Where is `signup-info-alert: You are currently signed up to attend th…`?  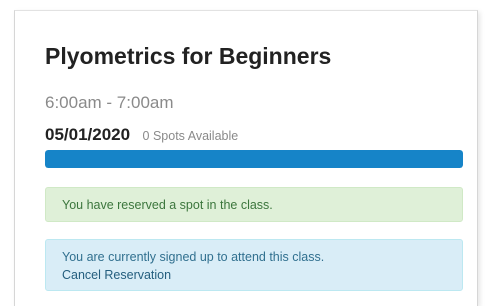
signup-info-alert: You are currently signed up to attend th… is located at coordinates (254, 265).